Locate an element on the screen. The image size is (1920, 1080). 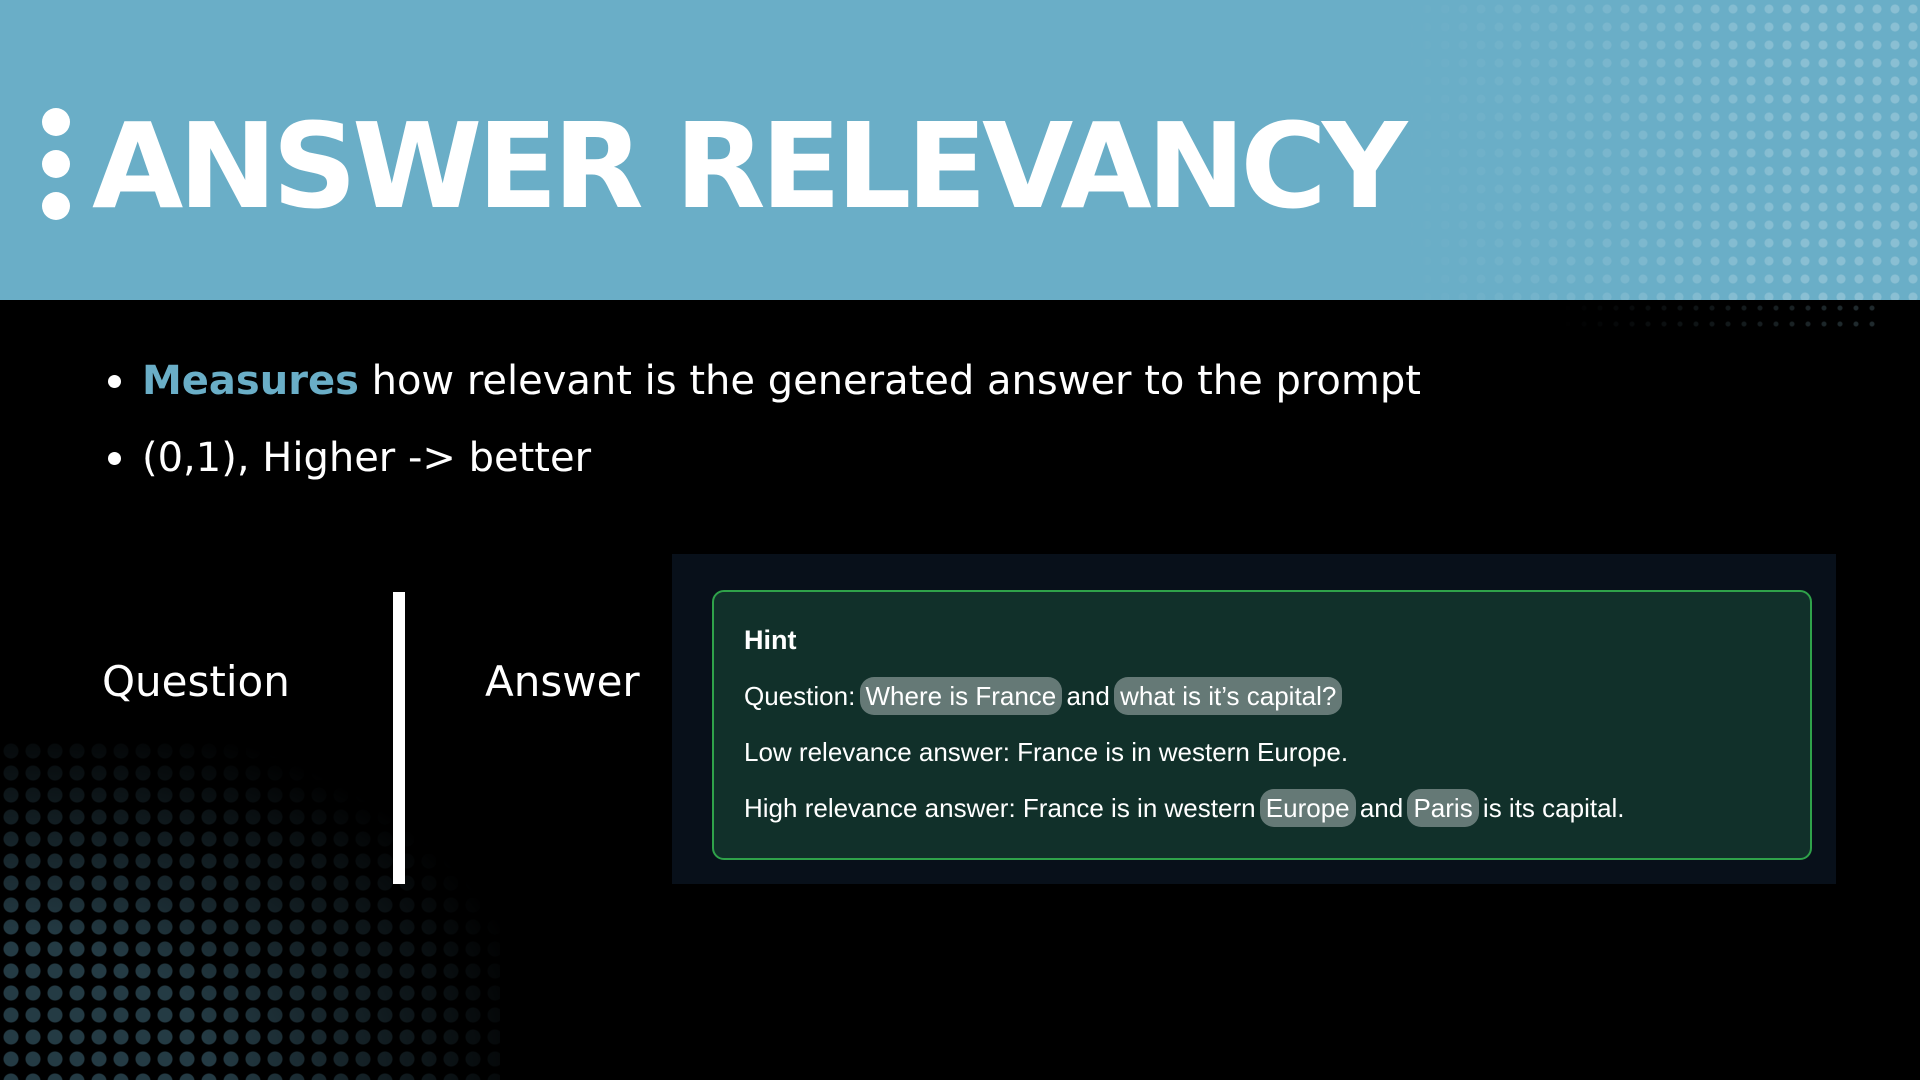
slide-title: ANSWER RELEVANCY is located at coordinates (749, 166).